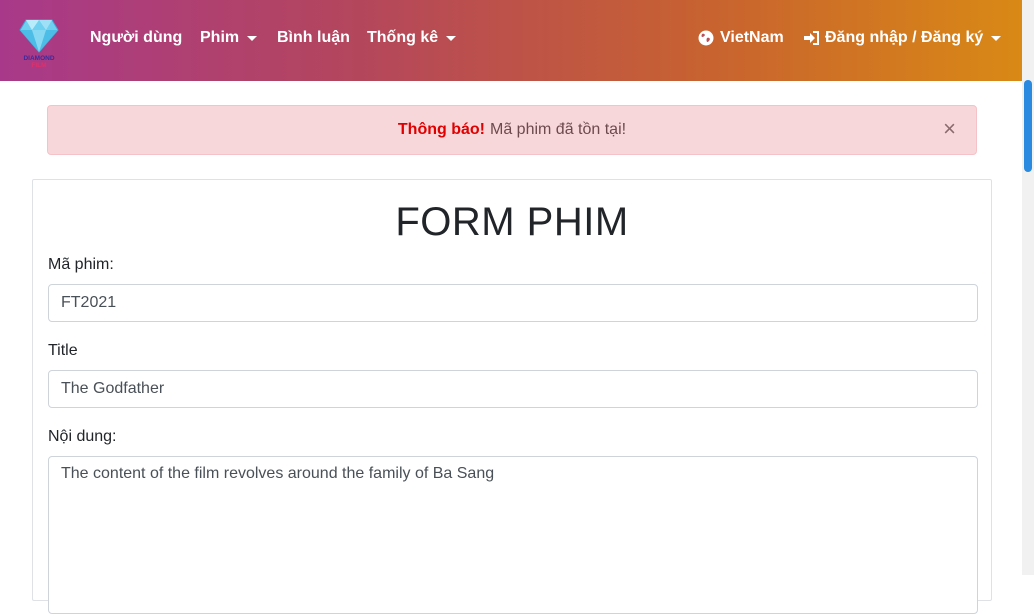 Image resolution: width=1034 pixels, height=614 pixels. What do you see at coordinates (441, 129) in the screenshot?
I see `alert-title: Thông báo!` at bounding box center [441, 129].